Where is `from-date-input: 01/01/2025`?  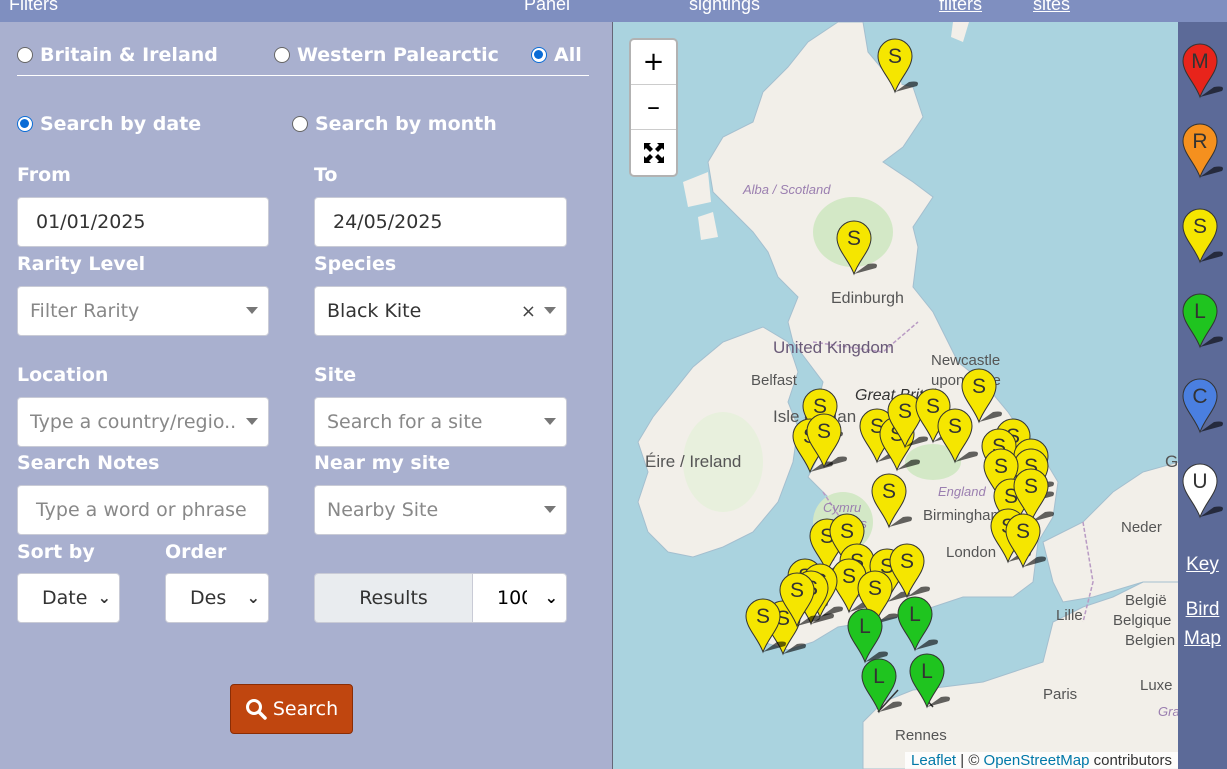 from-date-input: 01/01/2025 is located at coordinates (143, 222).